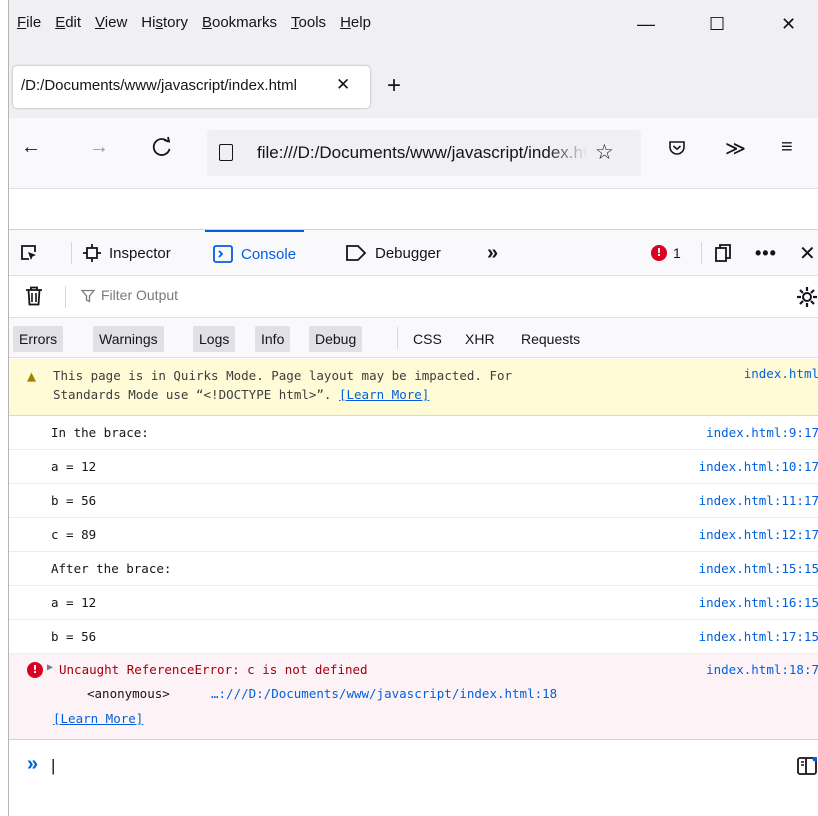 The image size is (818, 816). Describe the element at coordinates (384, 394) in the screenshot. I see `warning-learn-more-link: [Learn More]` at that location.